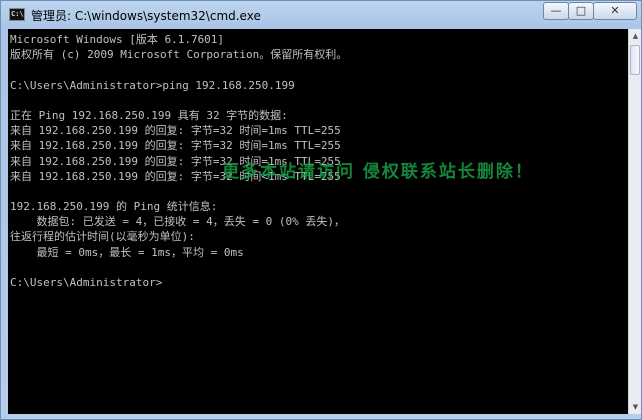 The height and width of the screenshot is (420, 642). What do you see at coordinates (146, 16) in the screenshot?
I see `window-title: 管理员: C:\windows\system32\cmd.exe` at bounding box center [146, 16].